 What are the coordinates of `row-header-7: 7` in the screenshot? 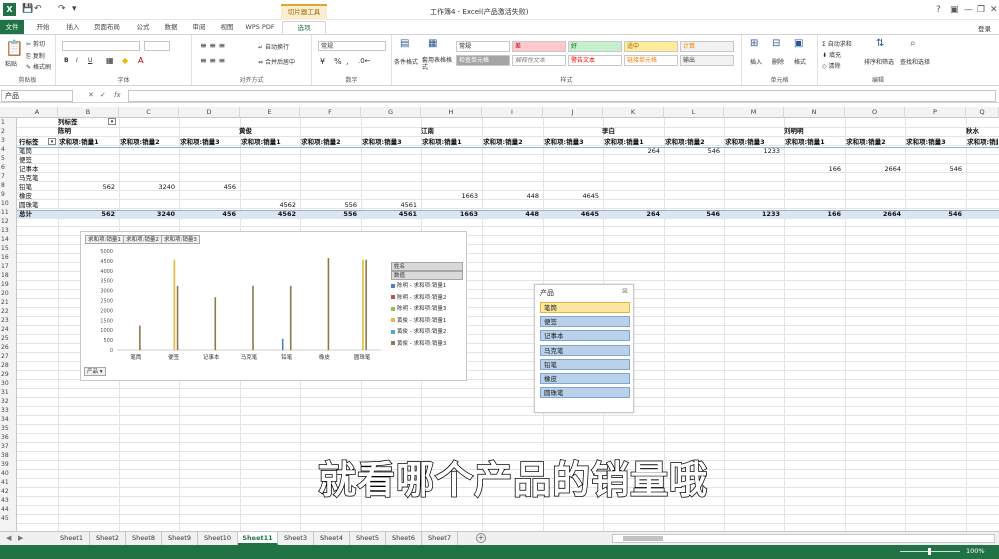 It's located at (8, 176).